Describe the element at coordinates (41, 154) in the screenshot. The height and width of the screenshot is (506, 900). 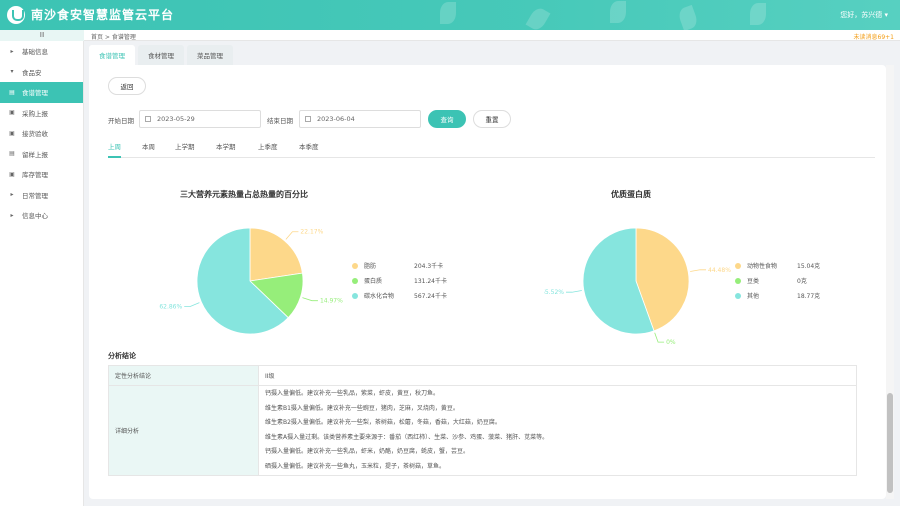
I see `sidebar-item-sample: ▤ 留样上报` at that location.